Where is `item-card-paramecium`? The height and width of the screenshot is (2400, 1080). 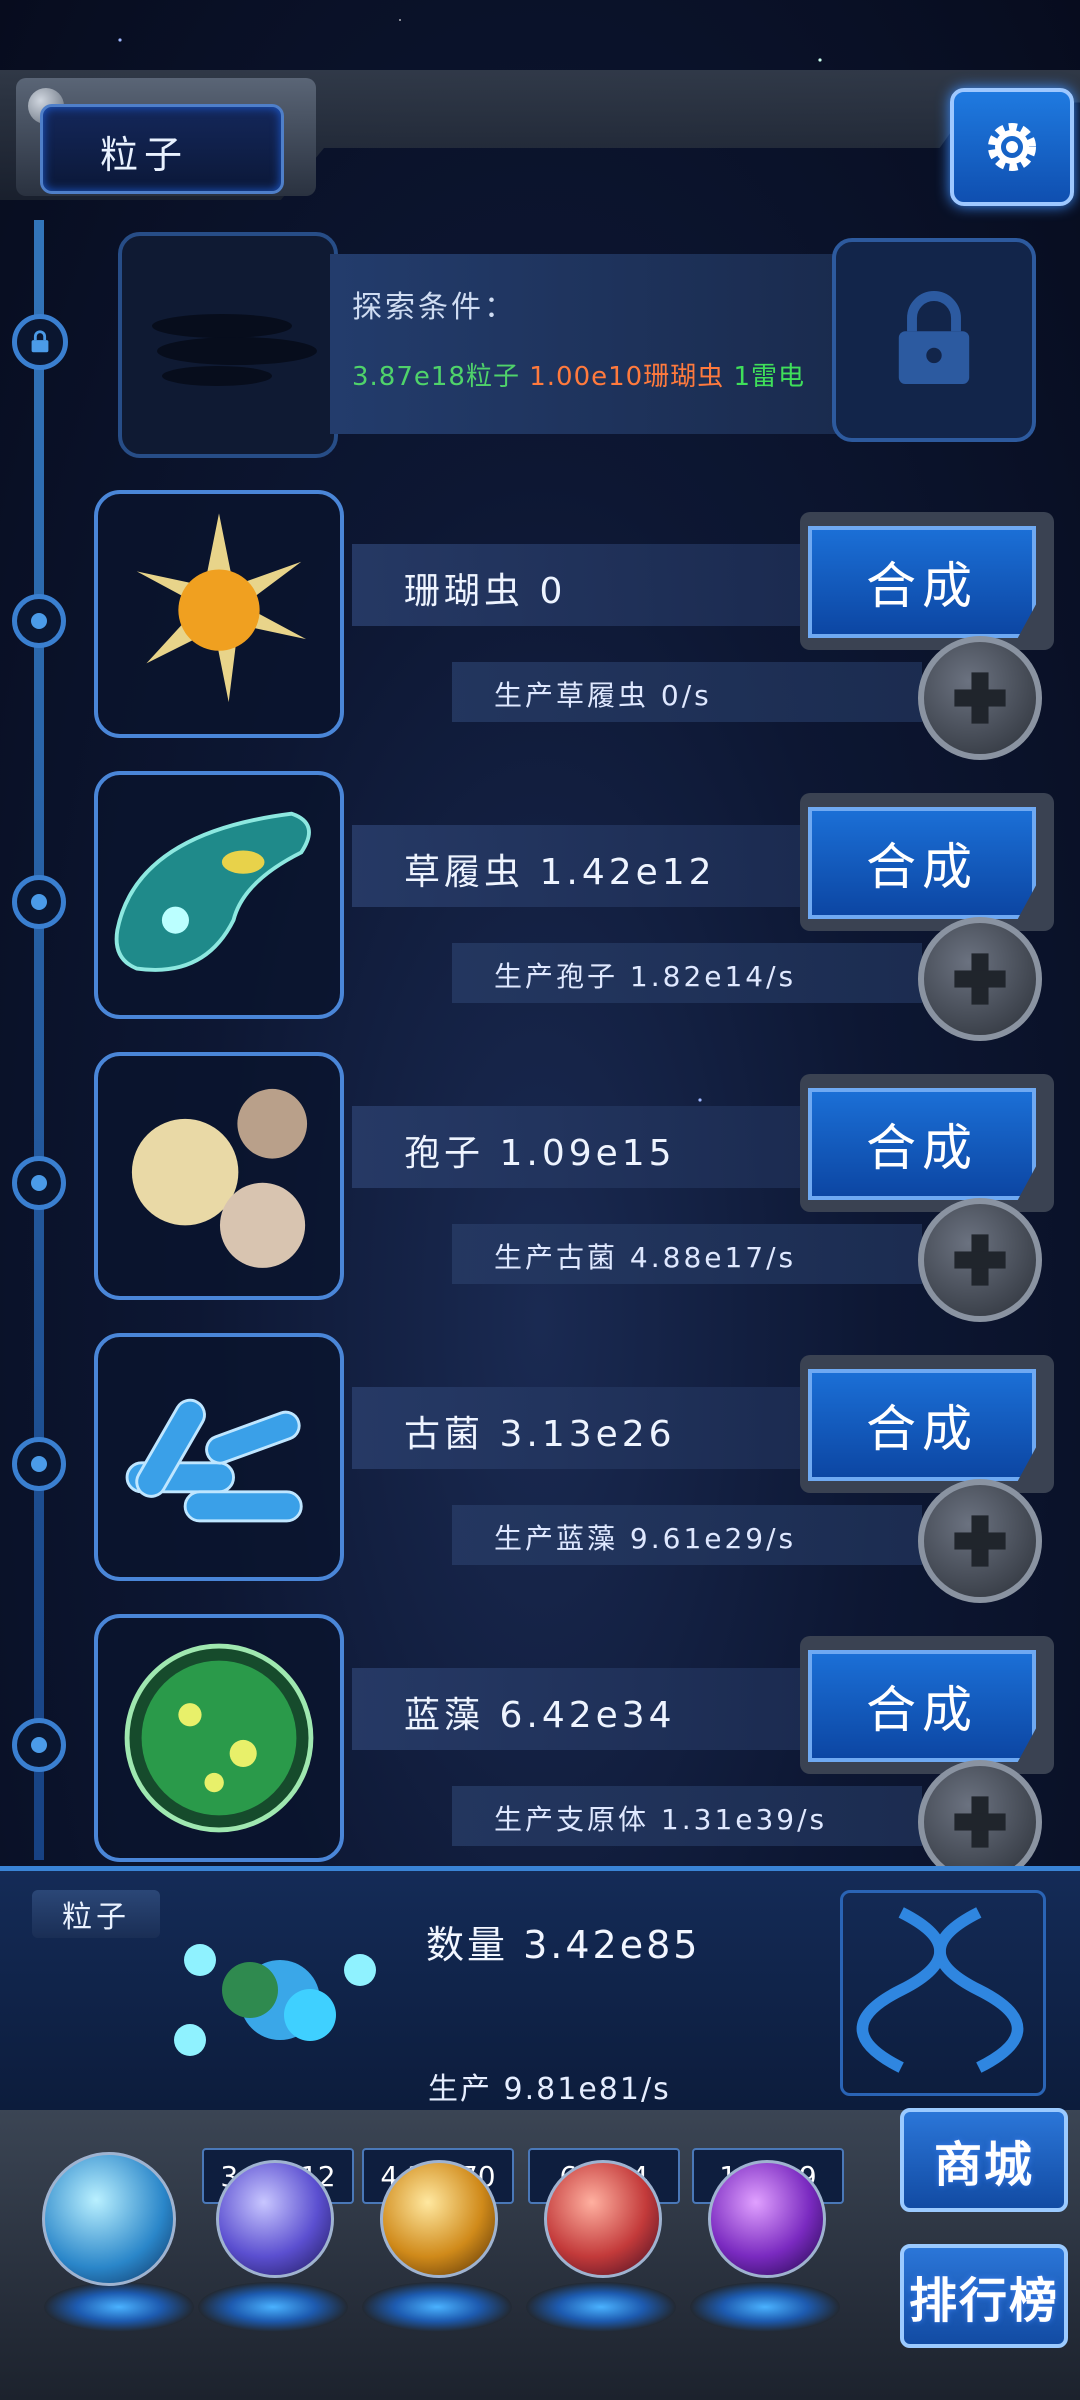 item-card-paramecium is located at coordinates (219, 895).